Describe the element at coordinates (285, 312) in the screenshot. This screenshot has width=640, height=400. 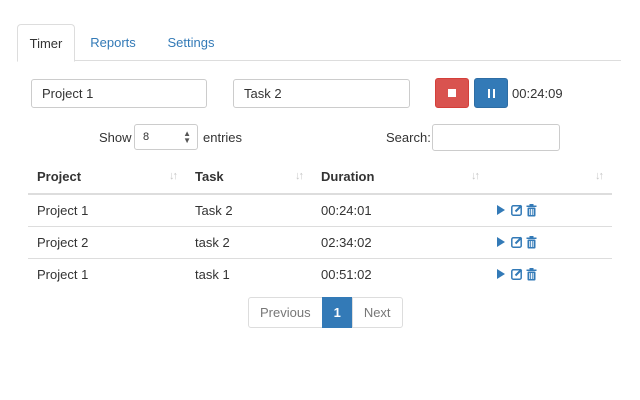
I see `previous-page-button: Previous` at that location.